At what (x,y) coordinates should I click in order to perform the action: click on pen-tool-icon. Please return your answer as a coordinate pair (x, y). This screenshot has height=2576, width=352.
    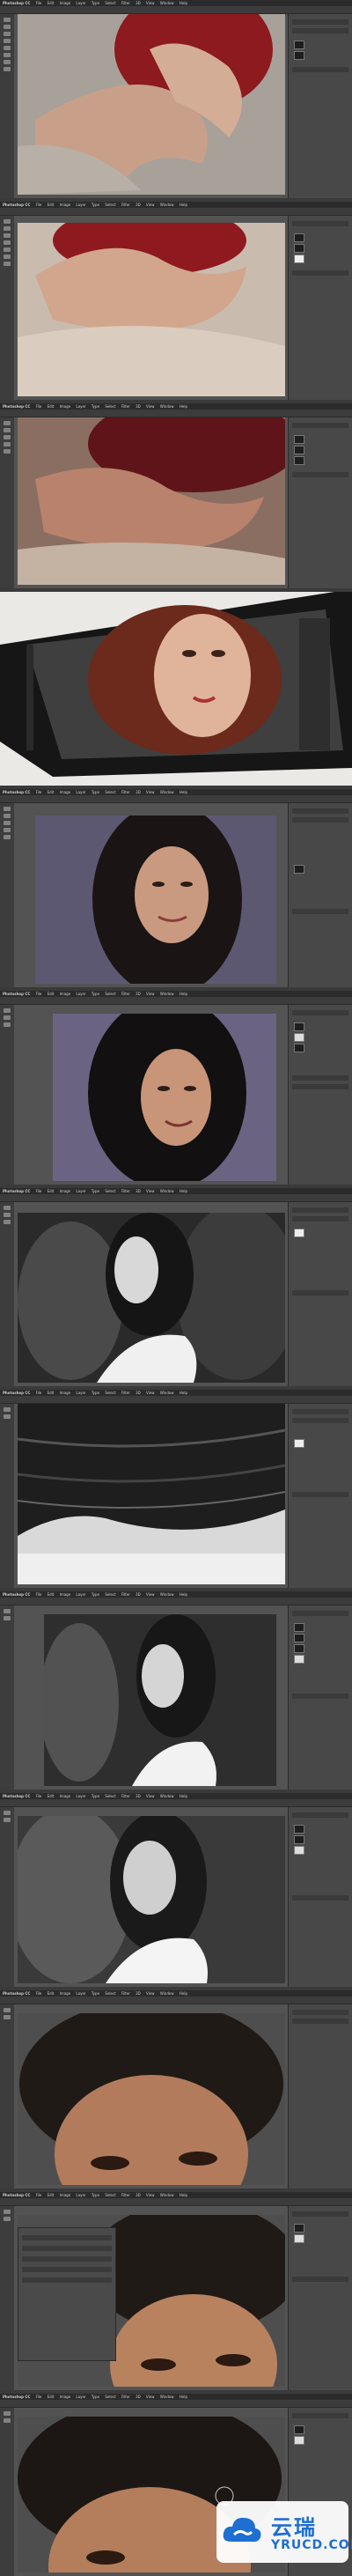
    Looking at the image, I should click on (8, 257).